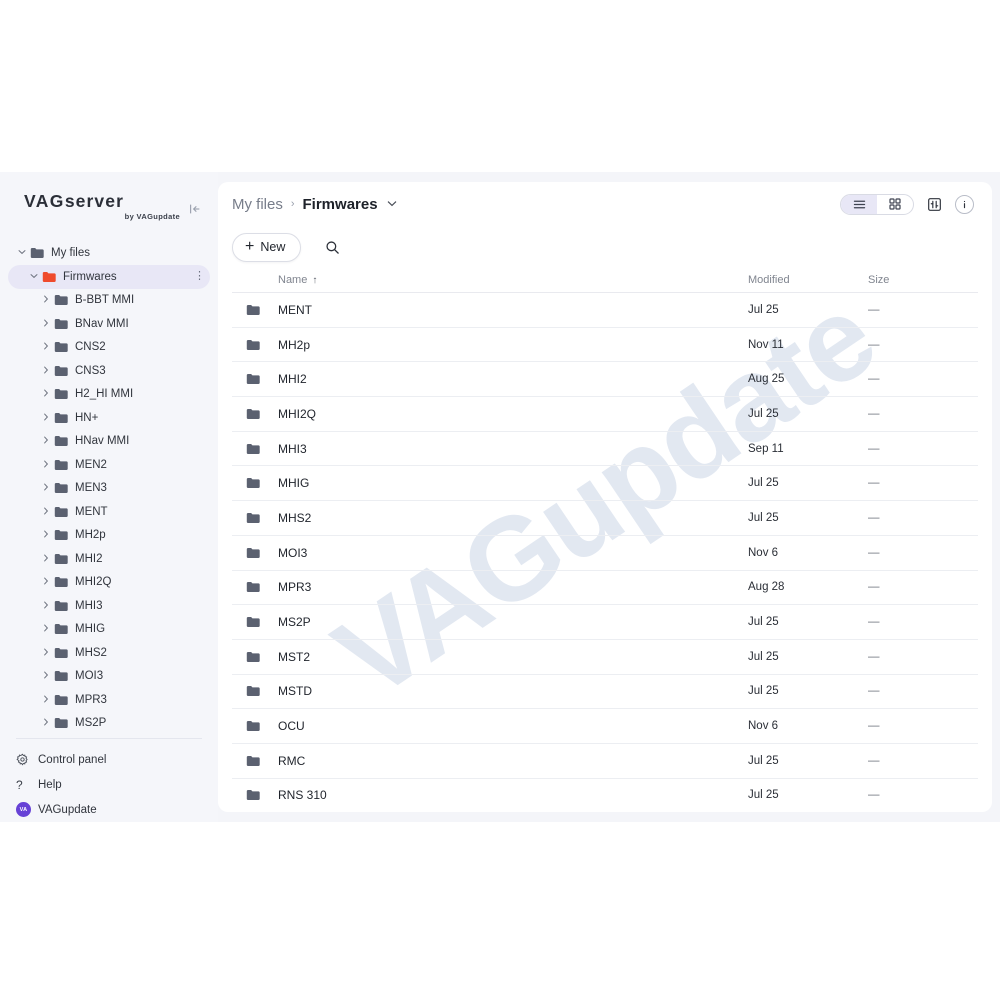  What do you see at coordinates (605, 449) in the screenshot?
I see `table-row: MHI3 Sep 11 —` at bounding box center [605, 449].